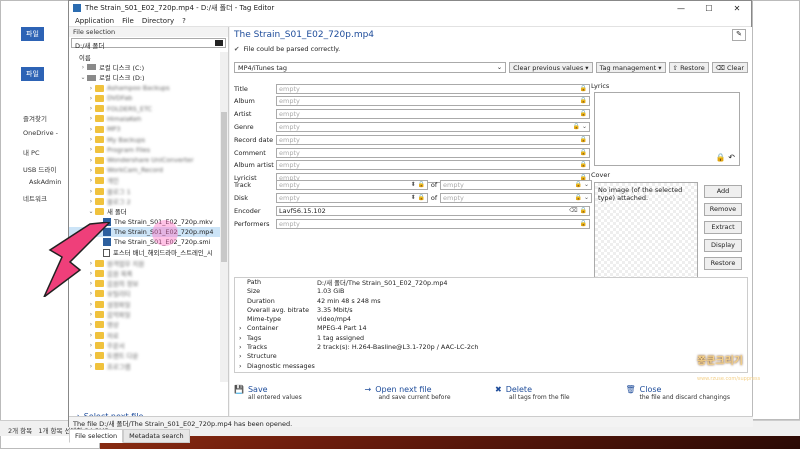  I want to click on restore-button: ⇧ Restore, so click(688, 67).